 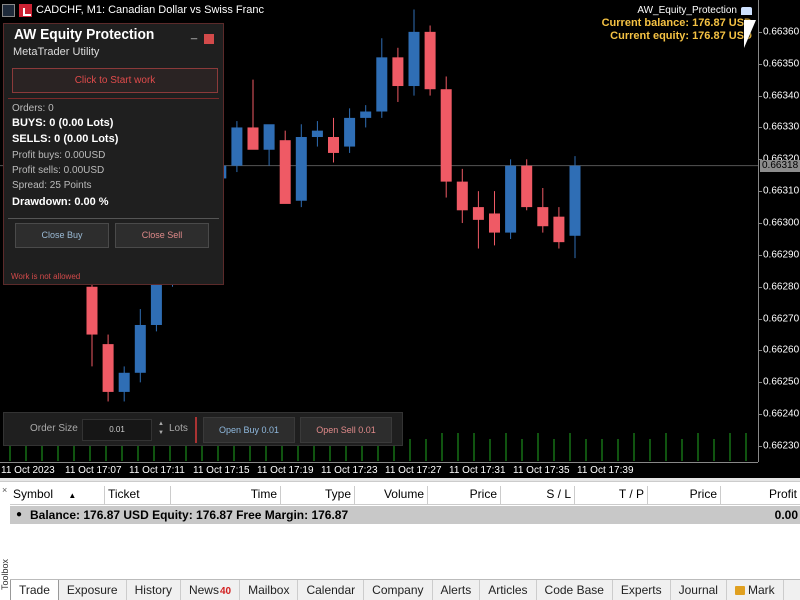 What do you see at coordinates (93, 470) in the screenshot?
I see `time-label: 11 Oct 17:07` at bounding box center [93, 470].